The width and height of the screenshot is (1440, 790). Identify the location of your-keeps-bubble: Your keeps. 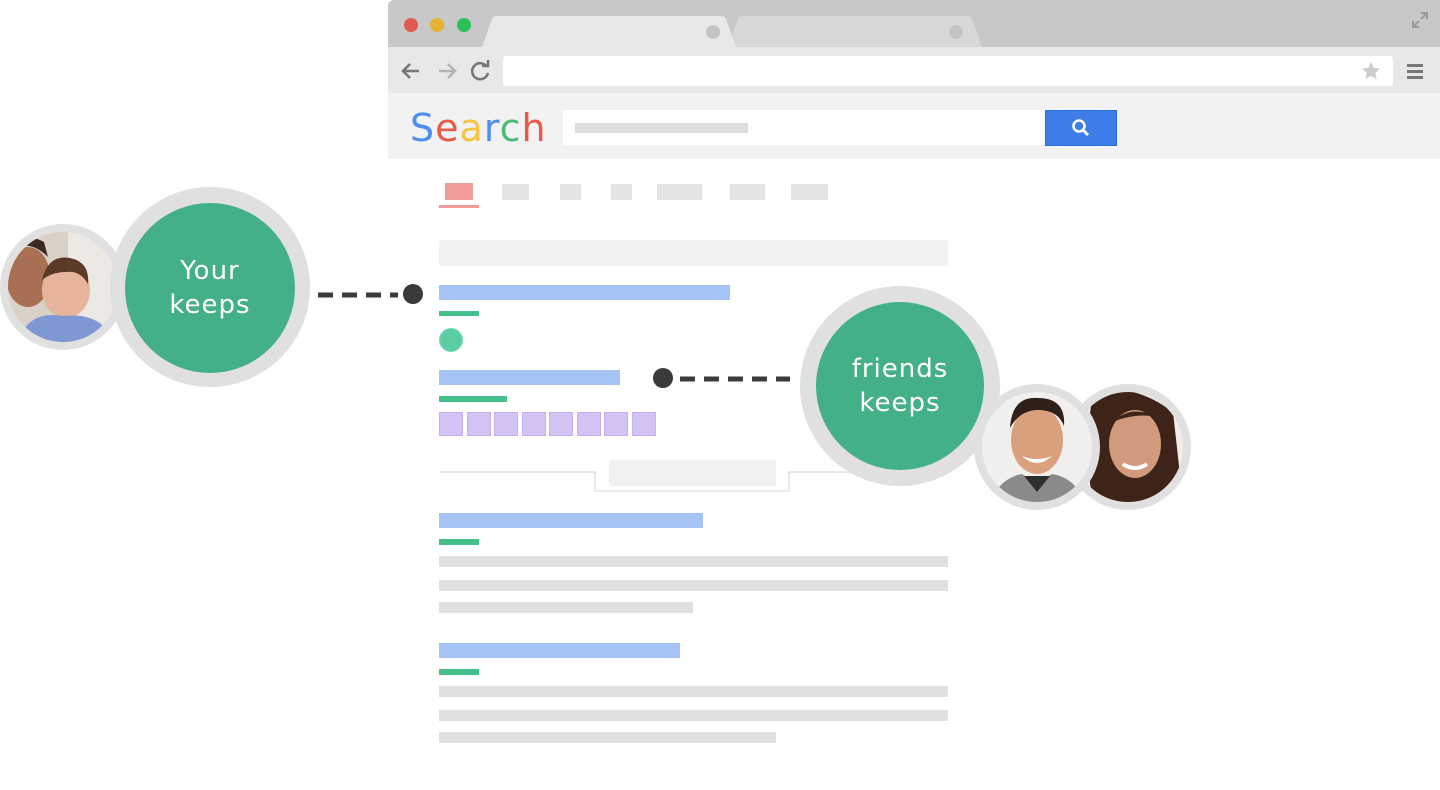
(210, 288).